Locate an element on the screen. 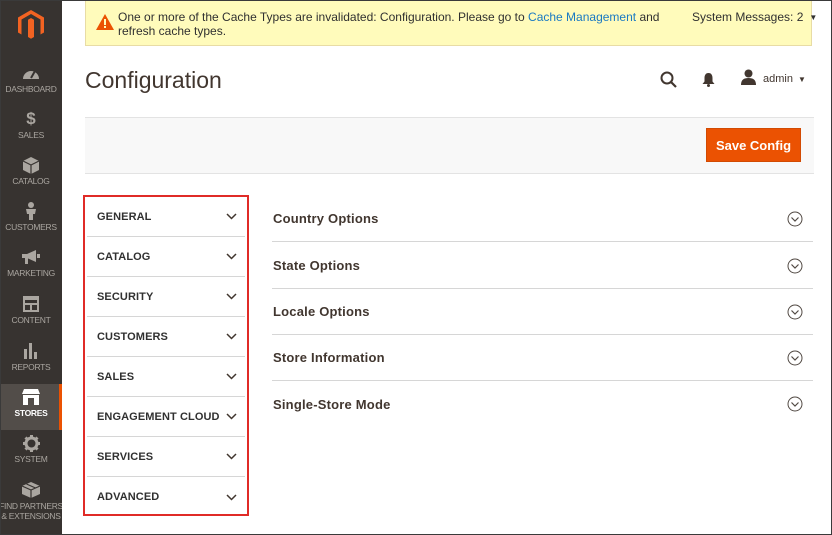 This screenshot has height=535, width=832. tab-label: ADVANCED is located at coordinates (128, 497).